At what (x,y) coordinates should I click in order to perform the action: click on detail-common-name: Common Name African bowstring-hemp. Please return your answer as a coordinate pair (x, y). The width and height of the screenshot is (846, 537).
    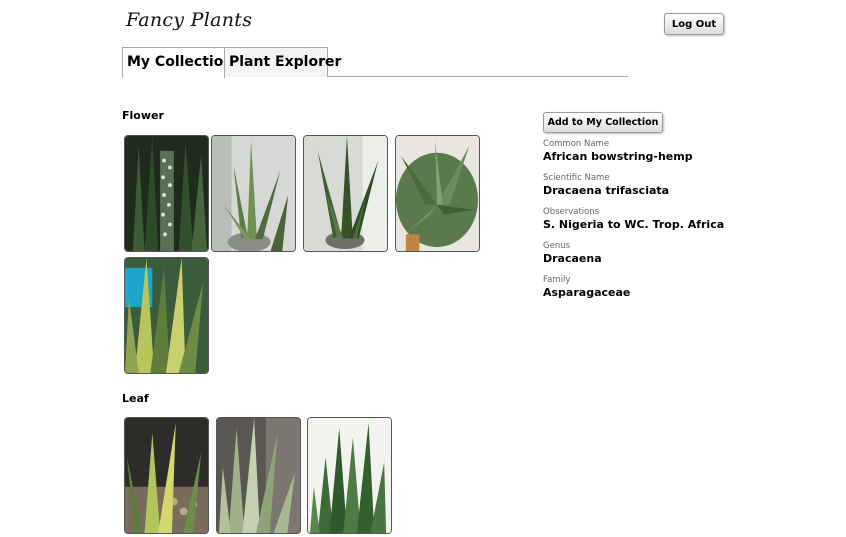
    Looking at the image, I should click on (658, 155).